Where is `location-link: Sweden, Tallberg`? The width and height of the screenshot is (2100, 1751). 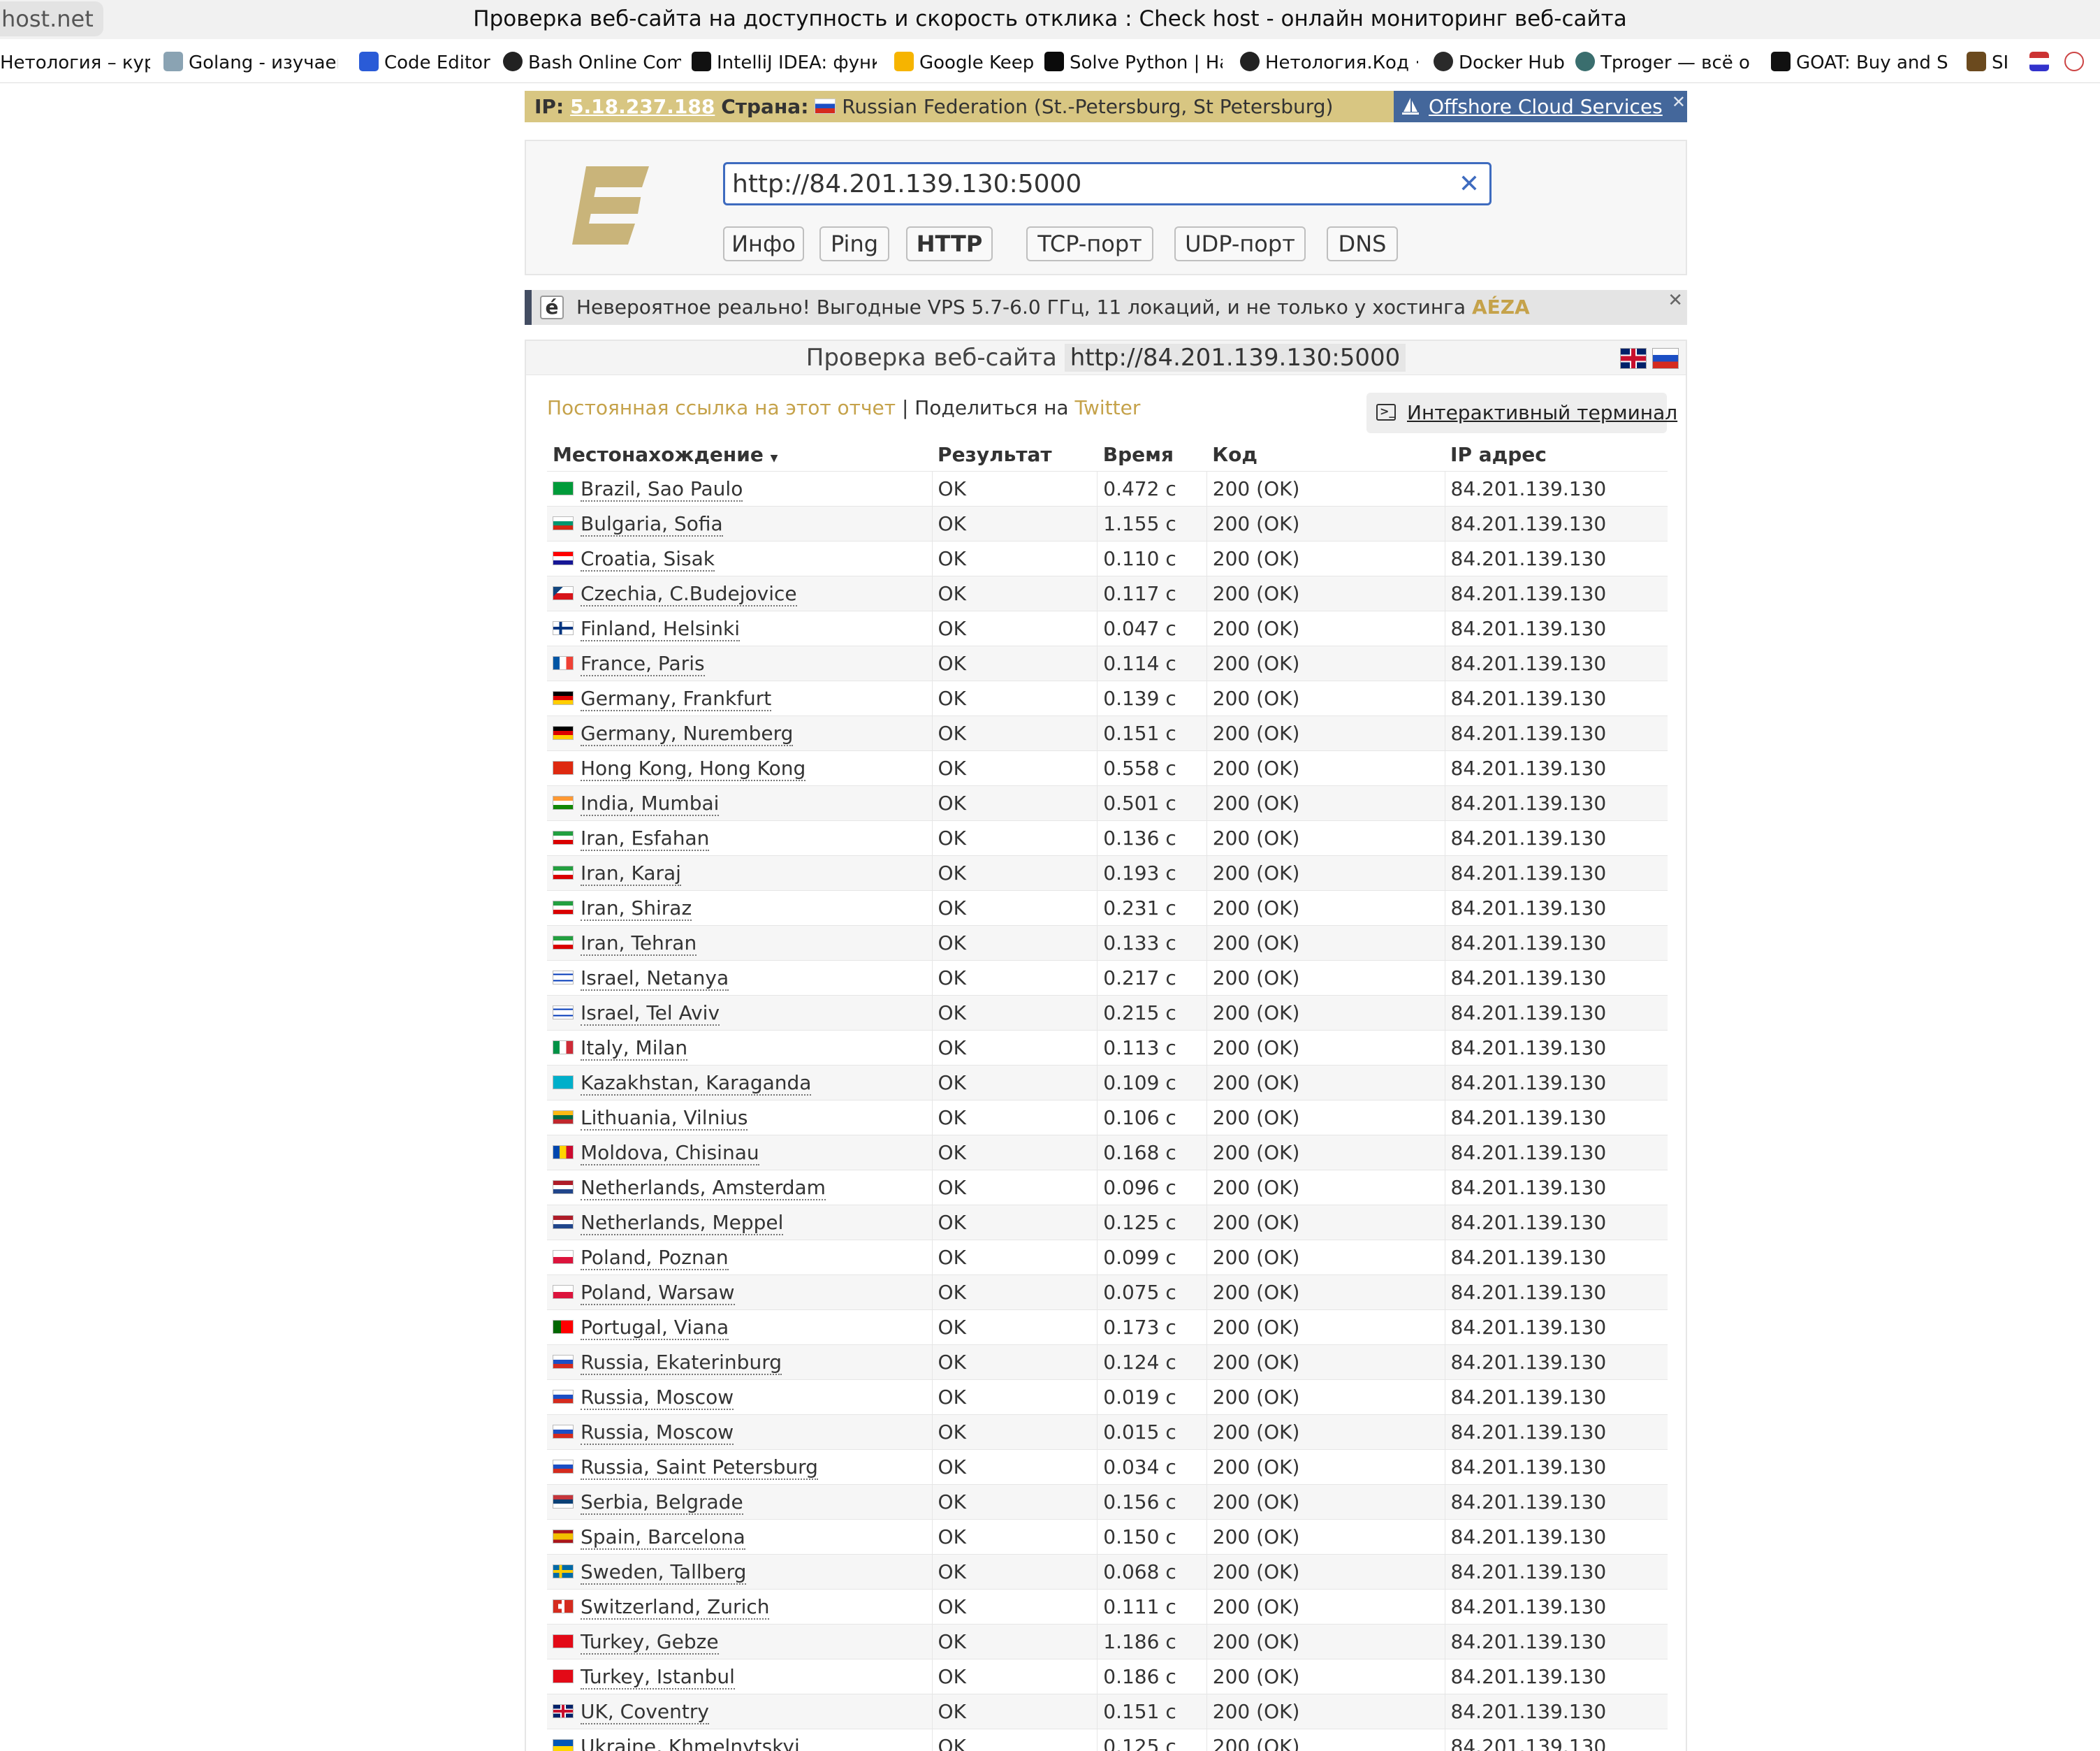 location-link: Sweden, Tallberg is located at coordinates (664, 1572).